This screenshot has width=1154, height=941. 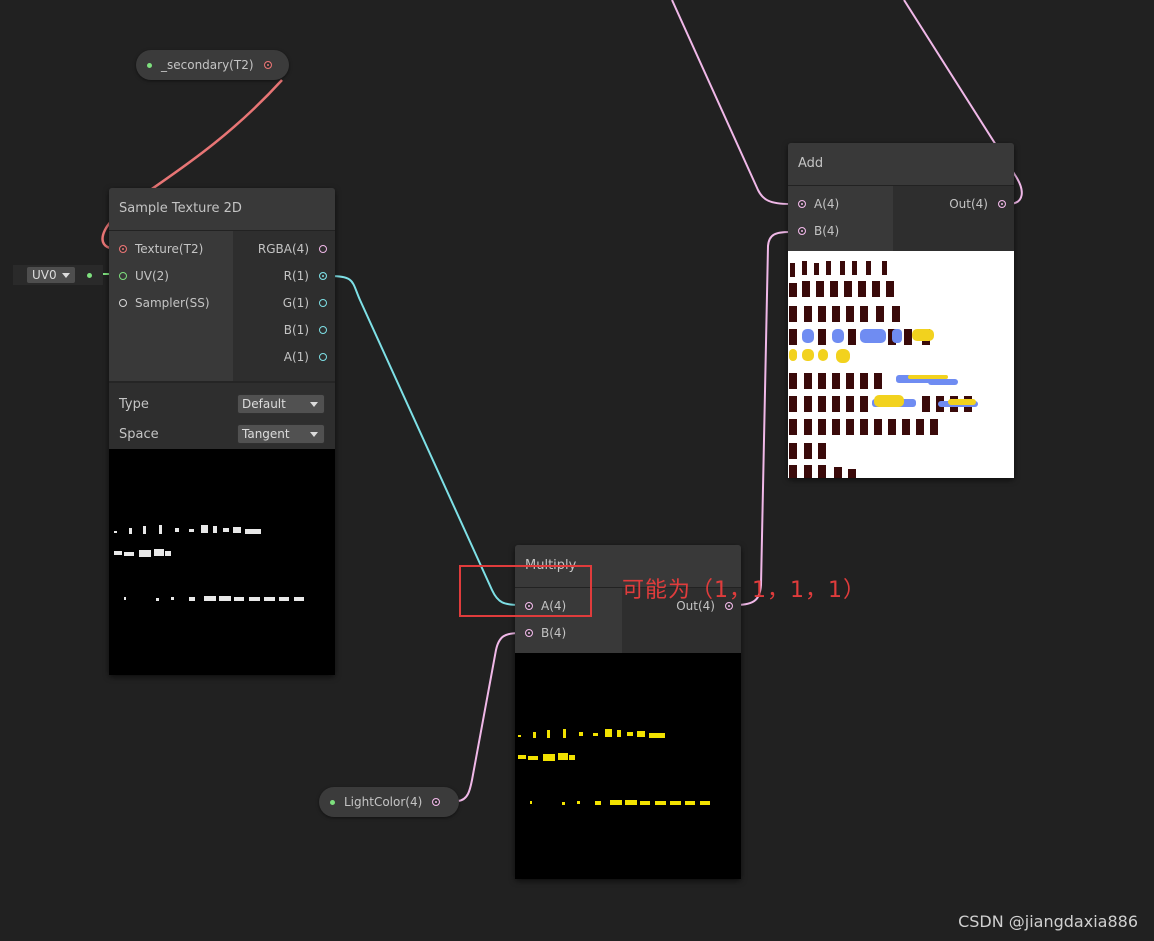 I want to click on space-setting-row: Space Tangent, so click(x=222, y=434).